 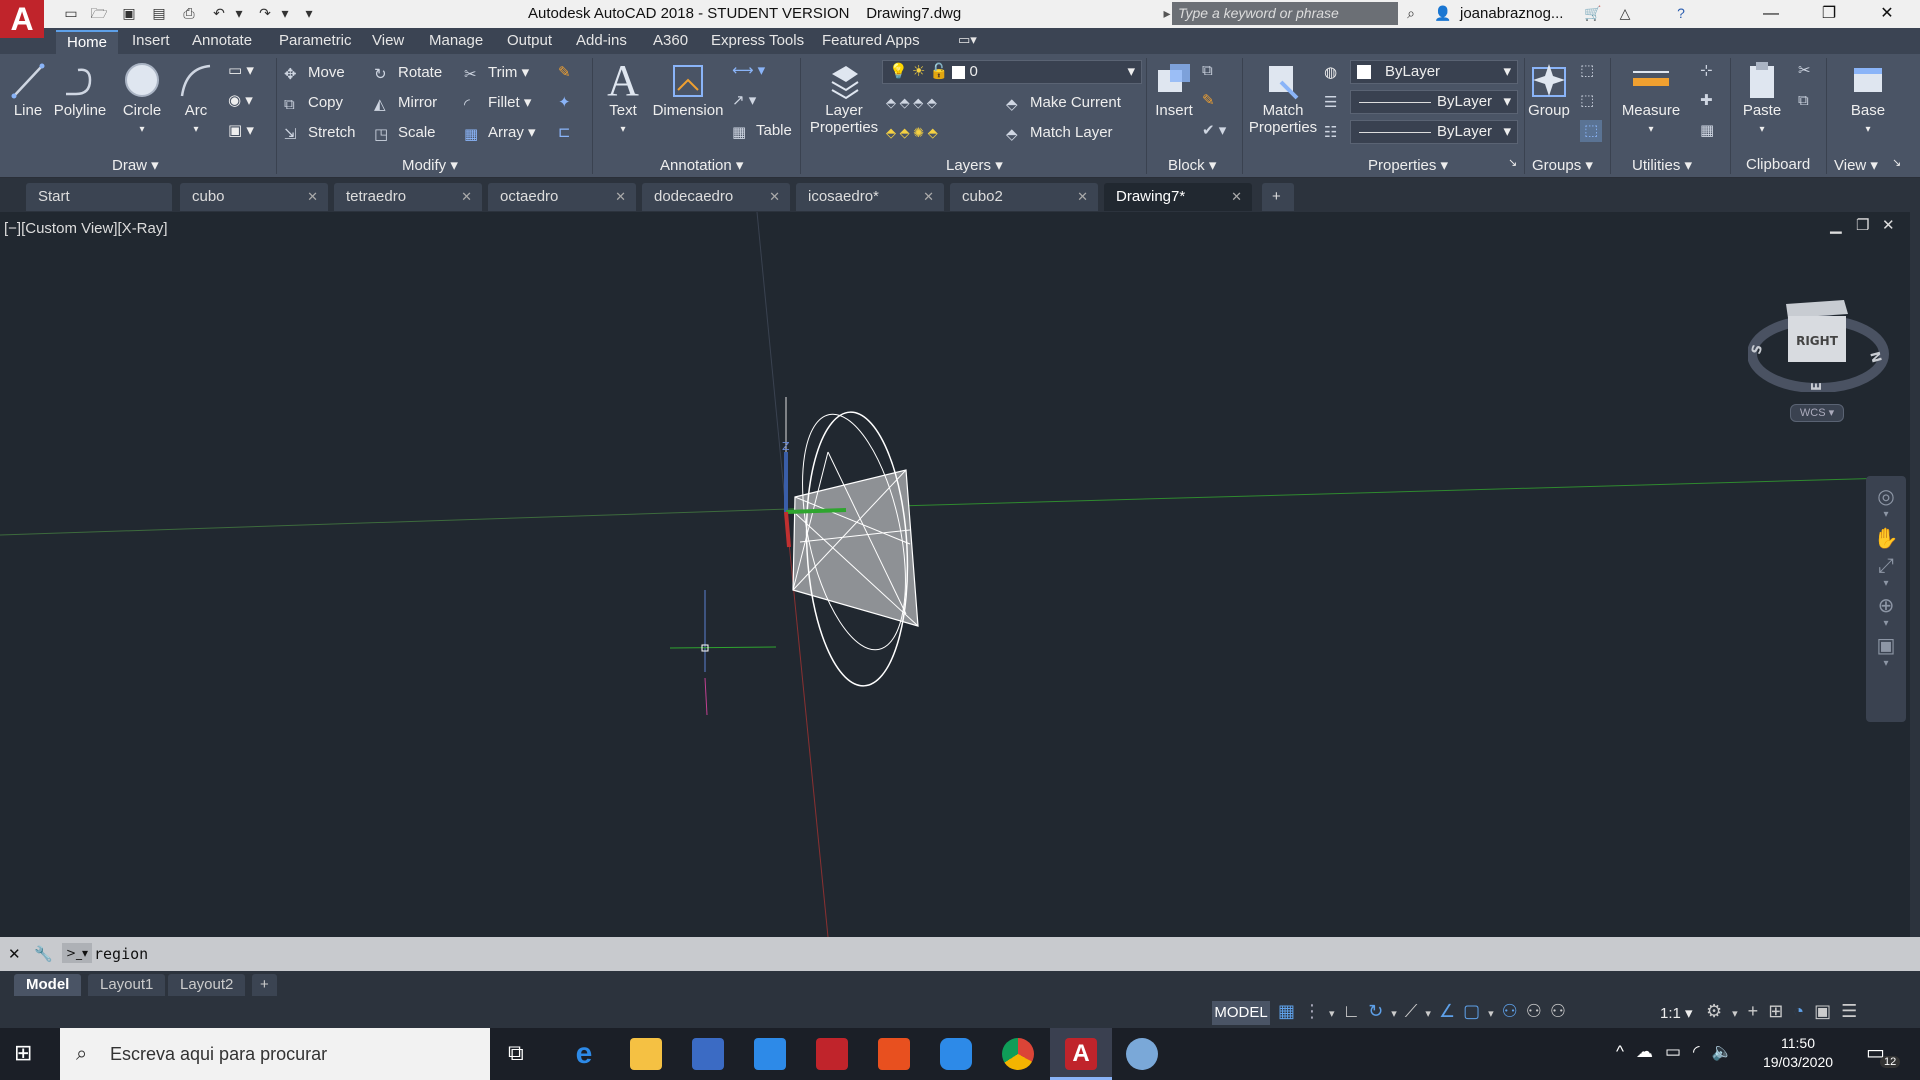 I want to click on tab-parametric: Parametric, so click(x=315, y=40).